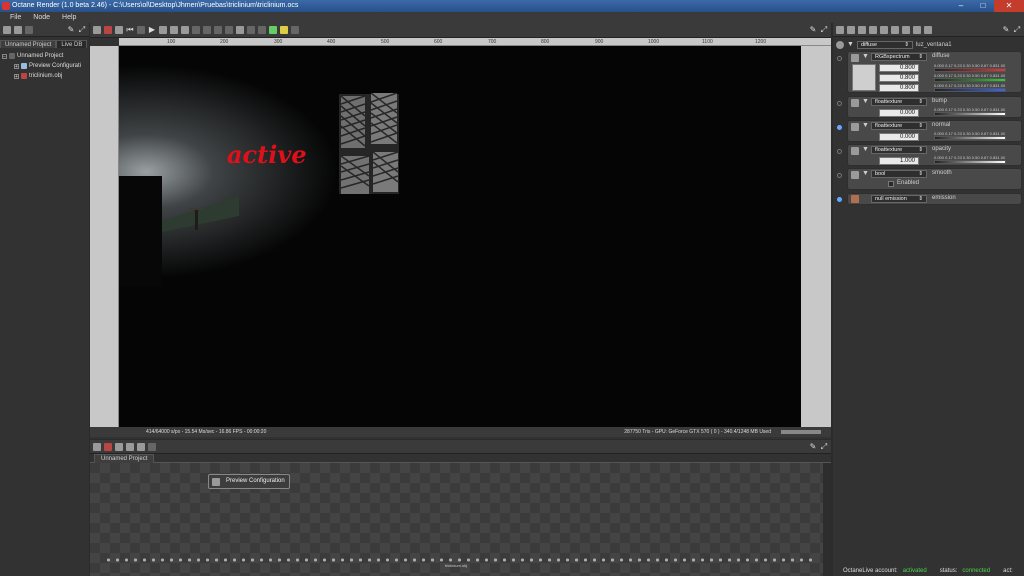  Describe the element at coordinates (899, 57) in the screenshot. I see `pin-type-dropdown: RGBspectrum ⇕` at that location.